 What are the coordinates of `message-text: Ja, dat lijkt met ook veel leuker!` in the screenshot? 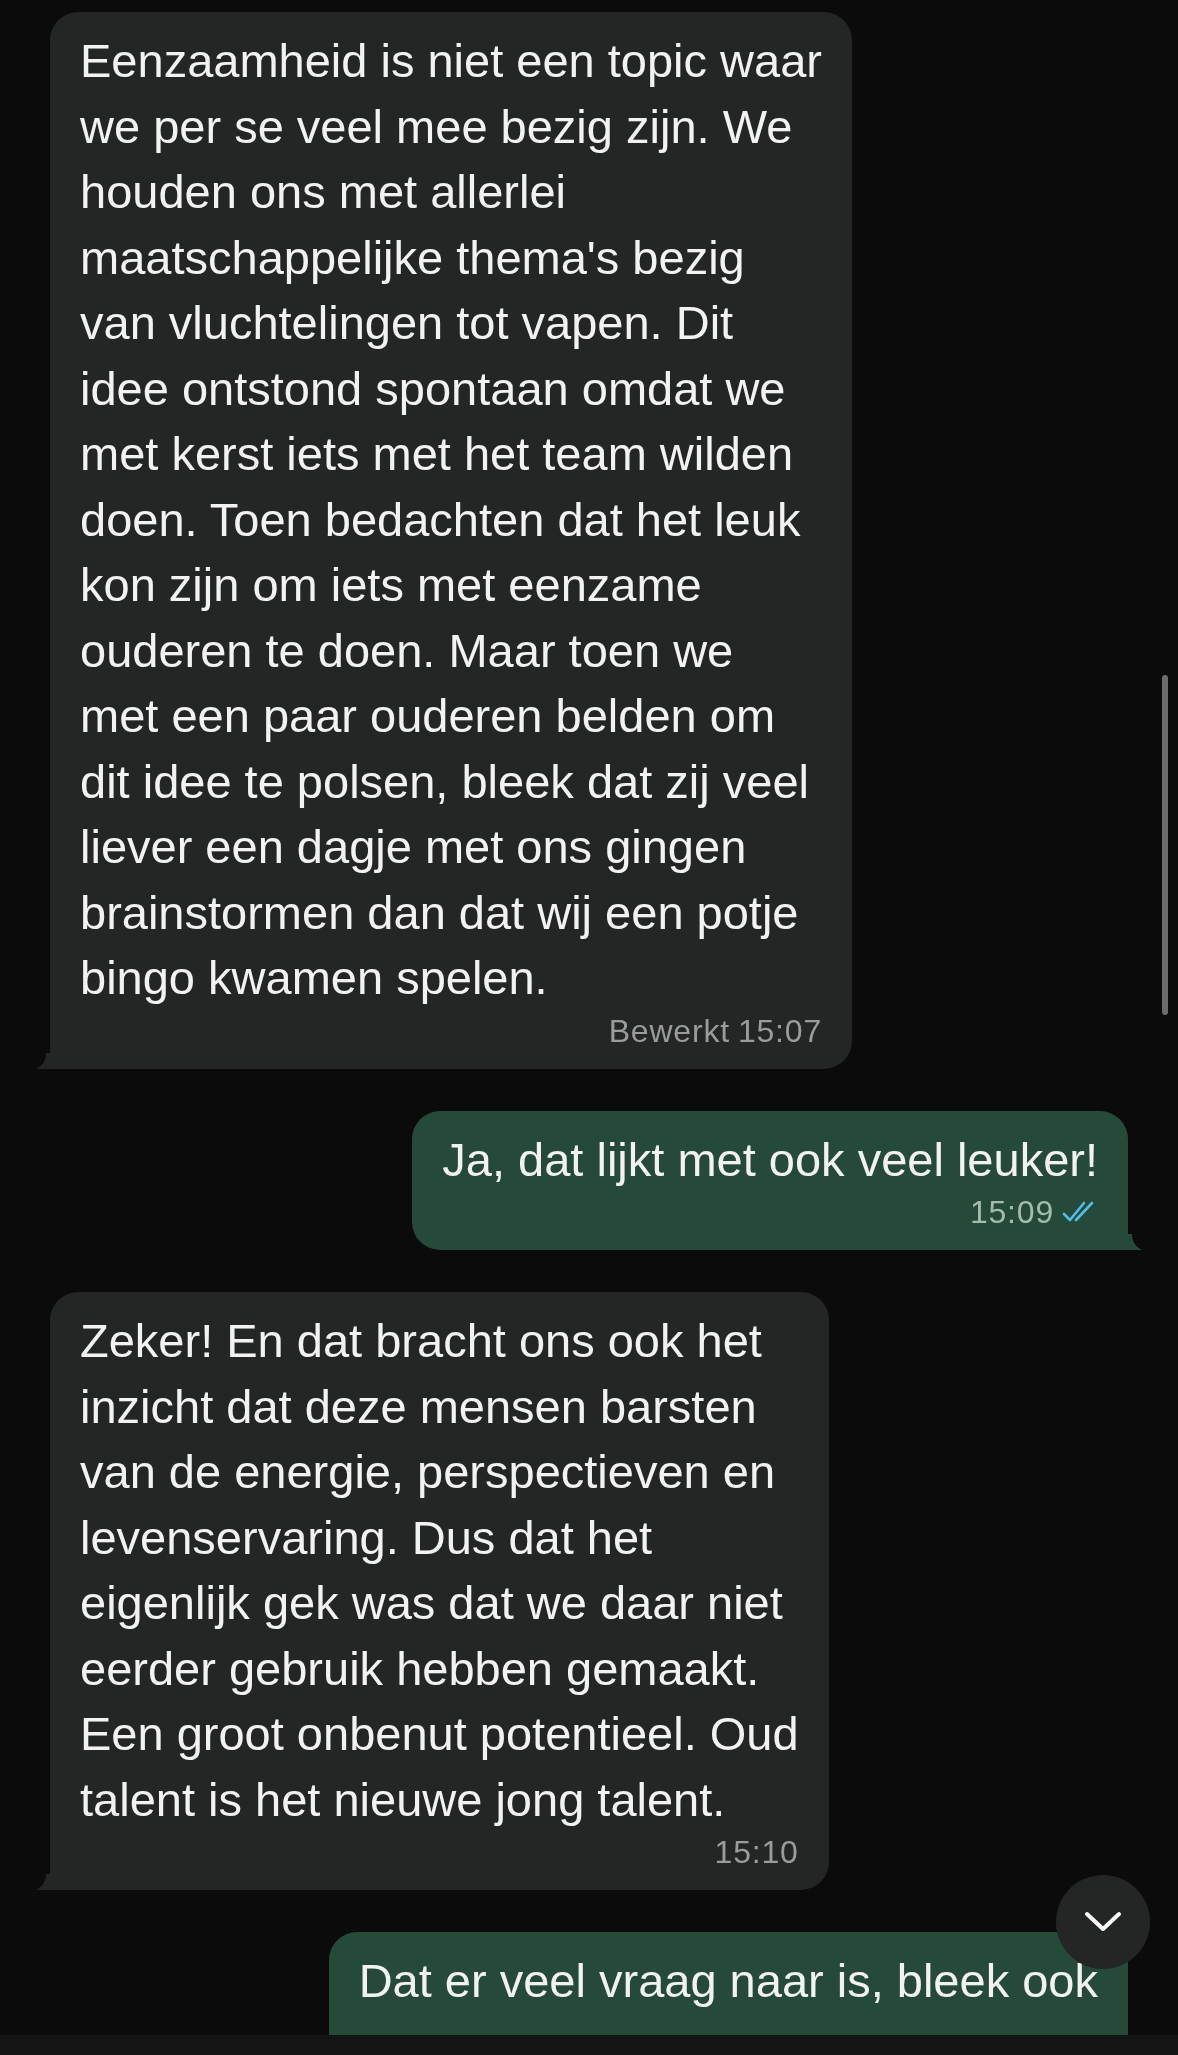 It's located at (770, 1159).